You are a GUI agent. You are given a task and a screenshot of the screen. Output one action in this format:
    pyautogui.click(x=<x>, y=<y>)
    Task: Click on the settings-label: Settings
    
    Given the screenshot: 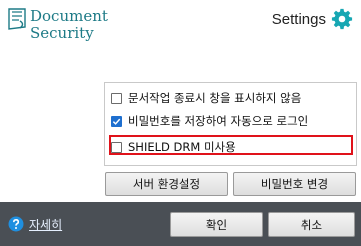 What is the action you would take?
    pyautogui.click(x=298, y=19)
    